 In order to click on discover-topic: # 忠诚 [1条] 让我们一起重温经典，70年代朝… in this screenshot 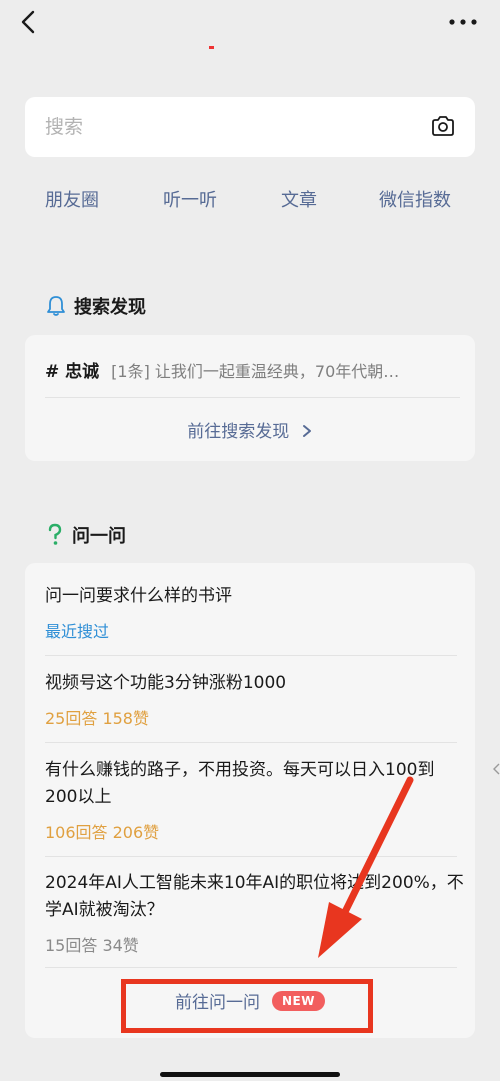, I will do `click(255, 371)`.